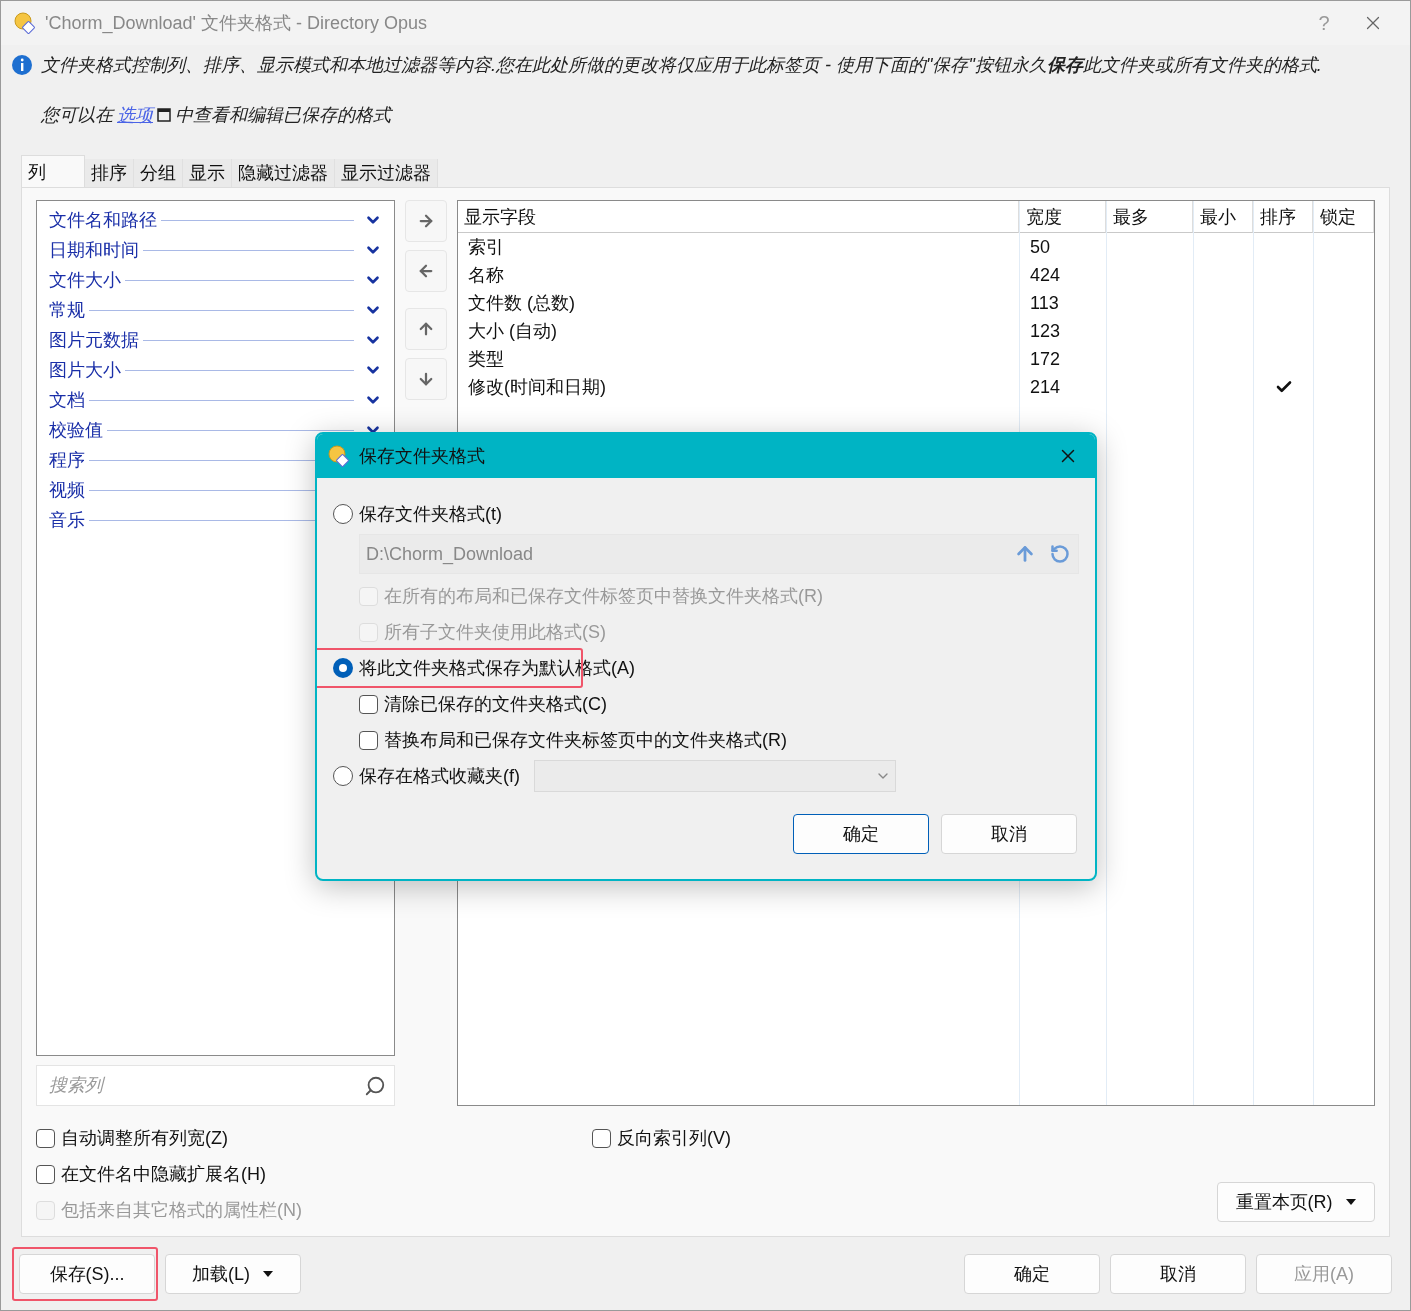  Describe the element at coordinates (375, 1085) in the screenshot. I see `search-icon` at that location.